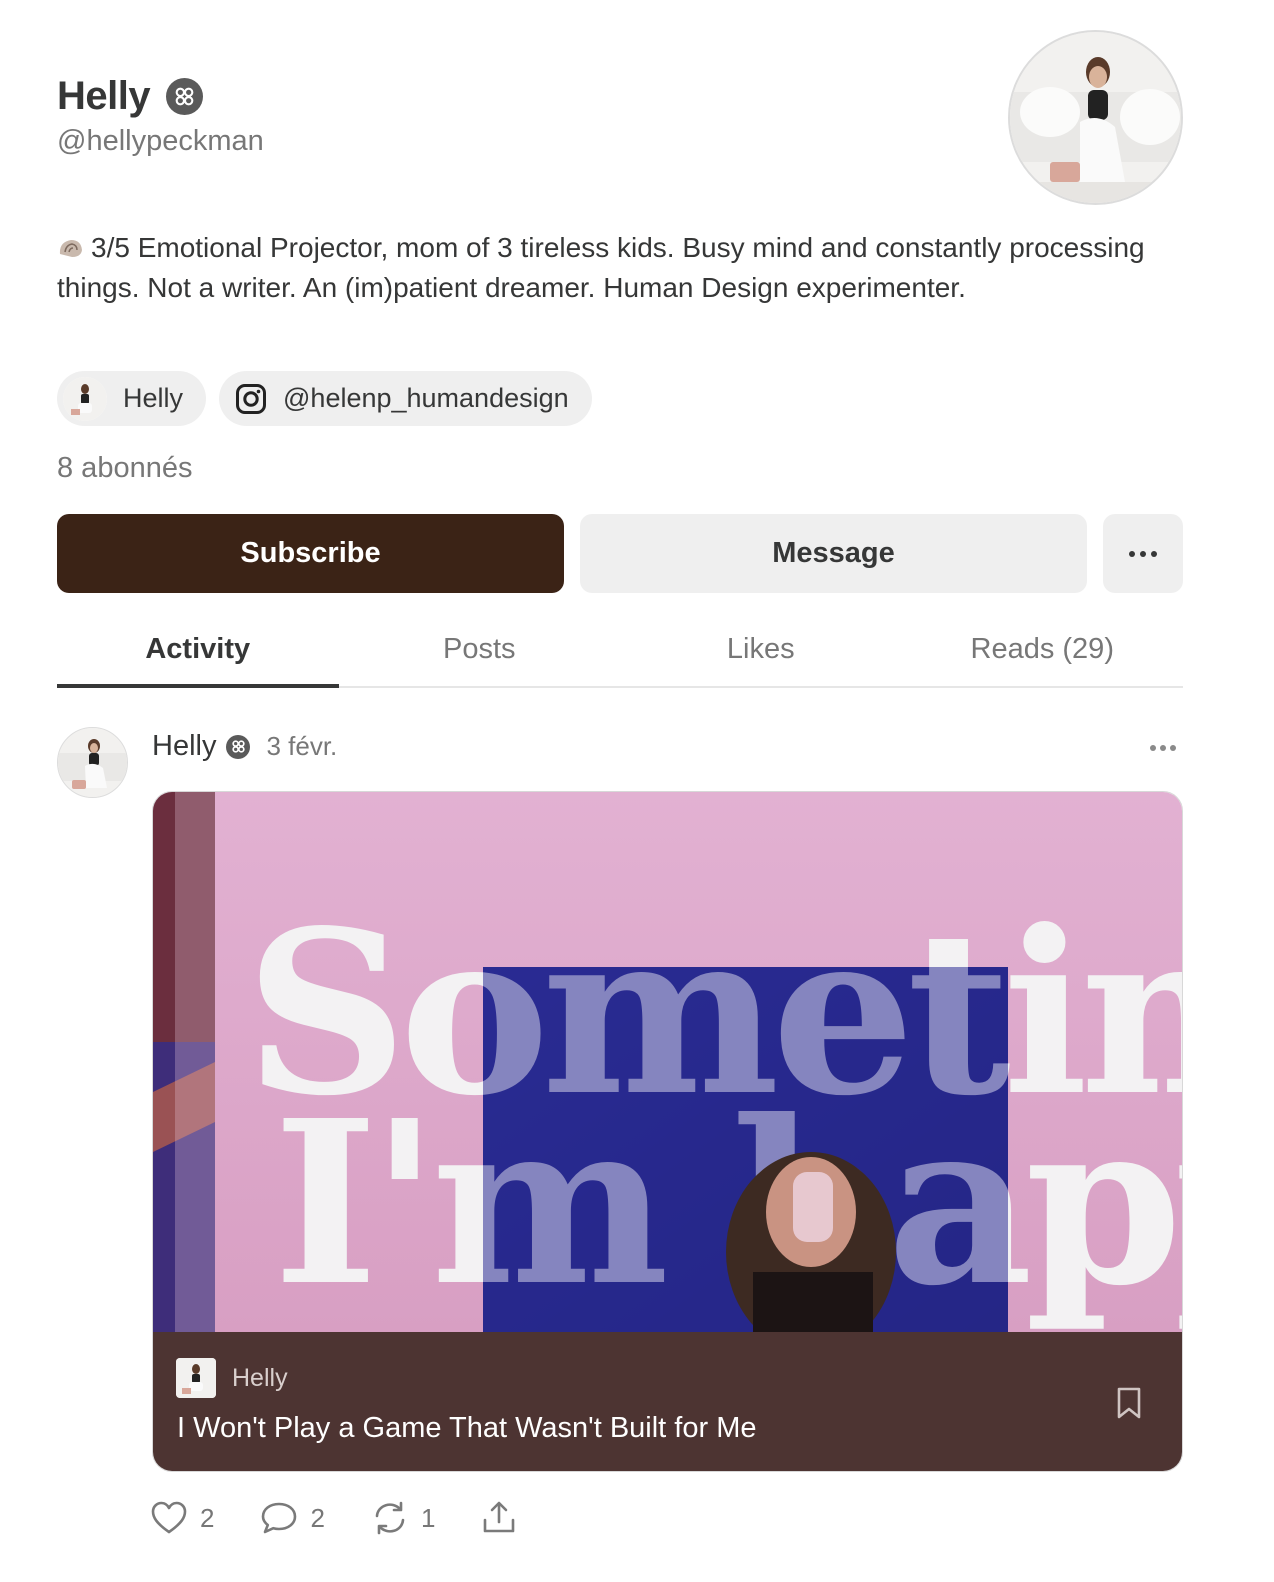 The image size is (1274, 1582). Describe the element at coordinates (1129, 1405) in the screenshot. I see `bookmark-icon` at that location.